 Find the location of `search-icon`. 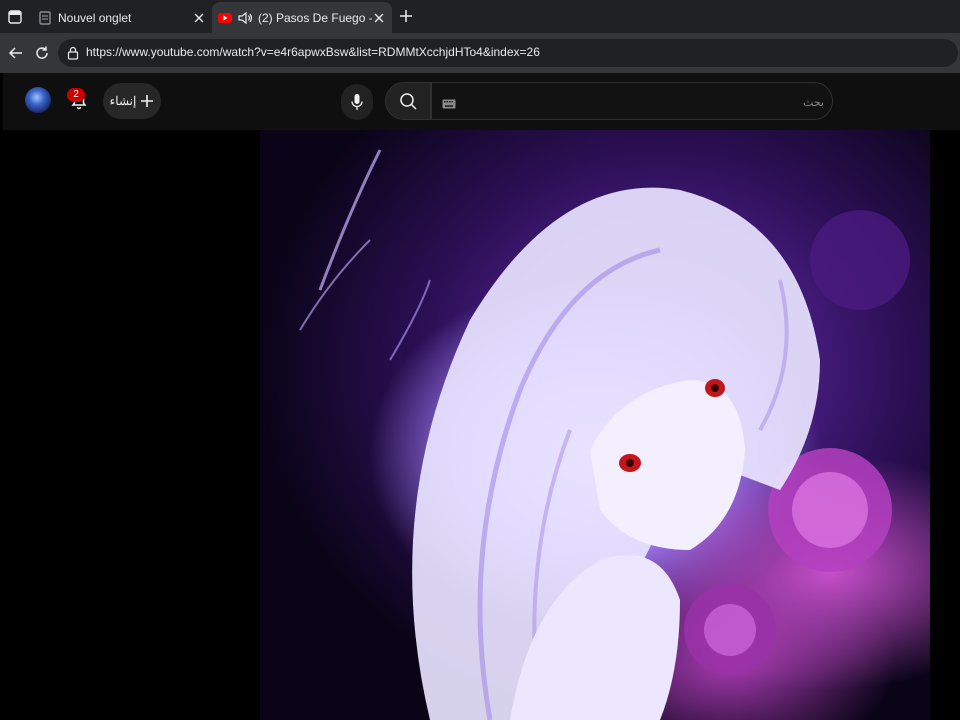

search-icon is located at coordinates (408, 101).